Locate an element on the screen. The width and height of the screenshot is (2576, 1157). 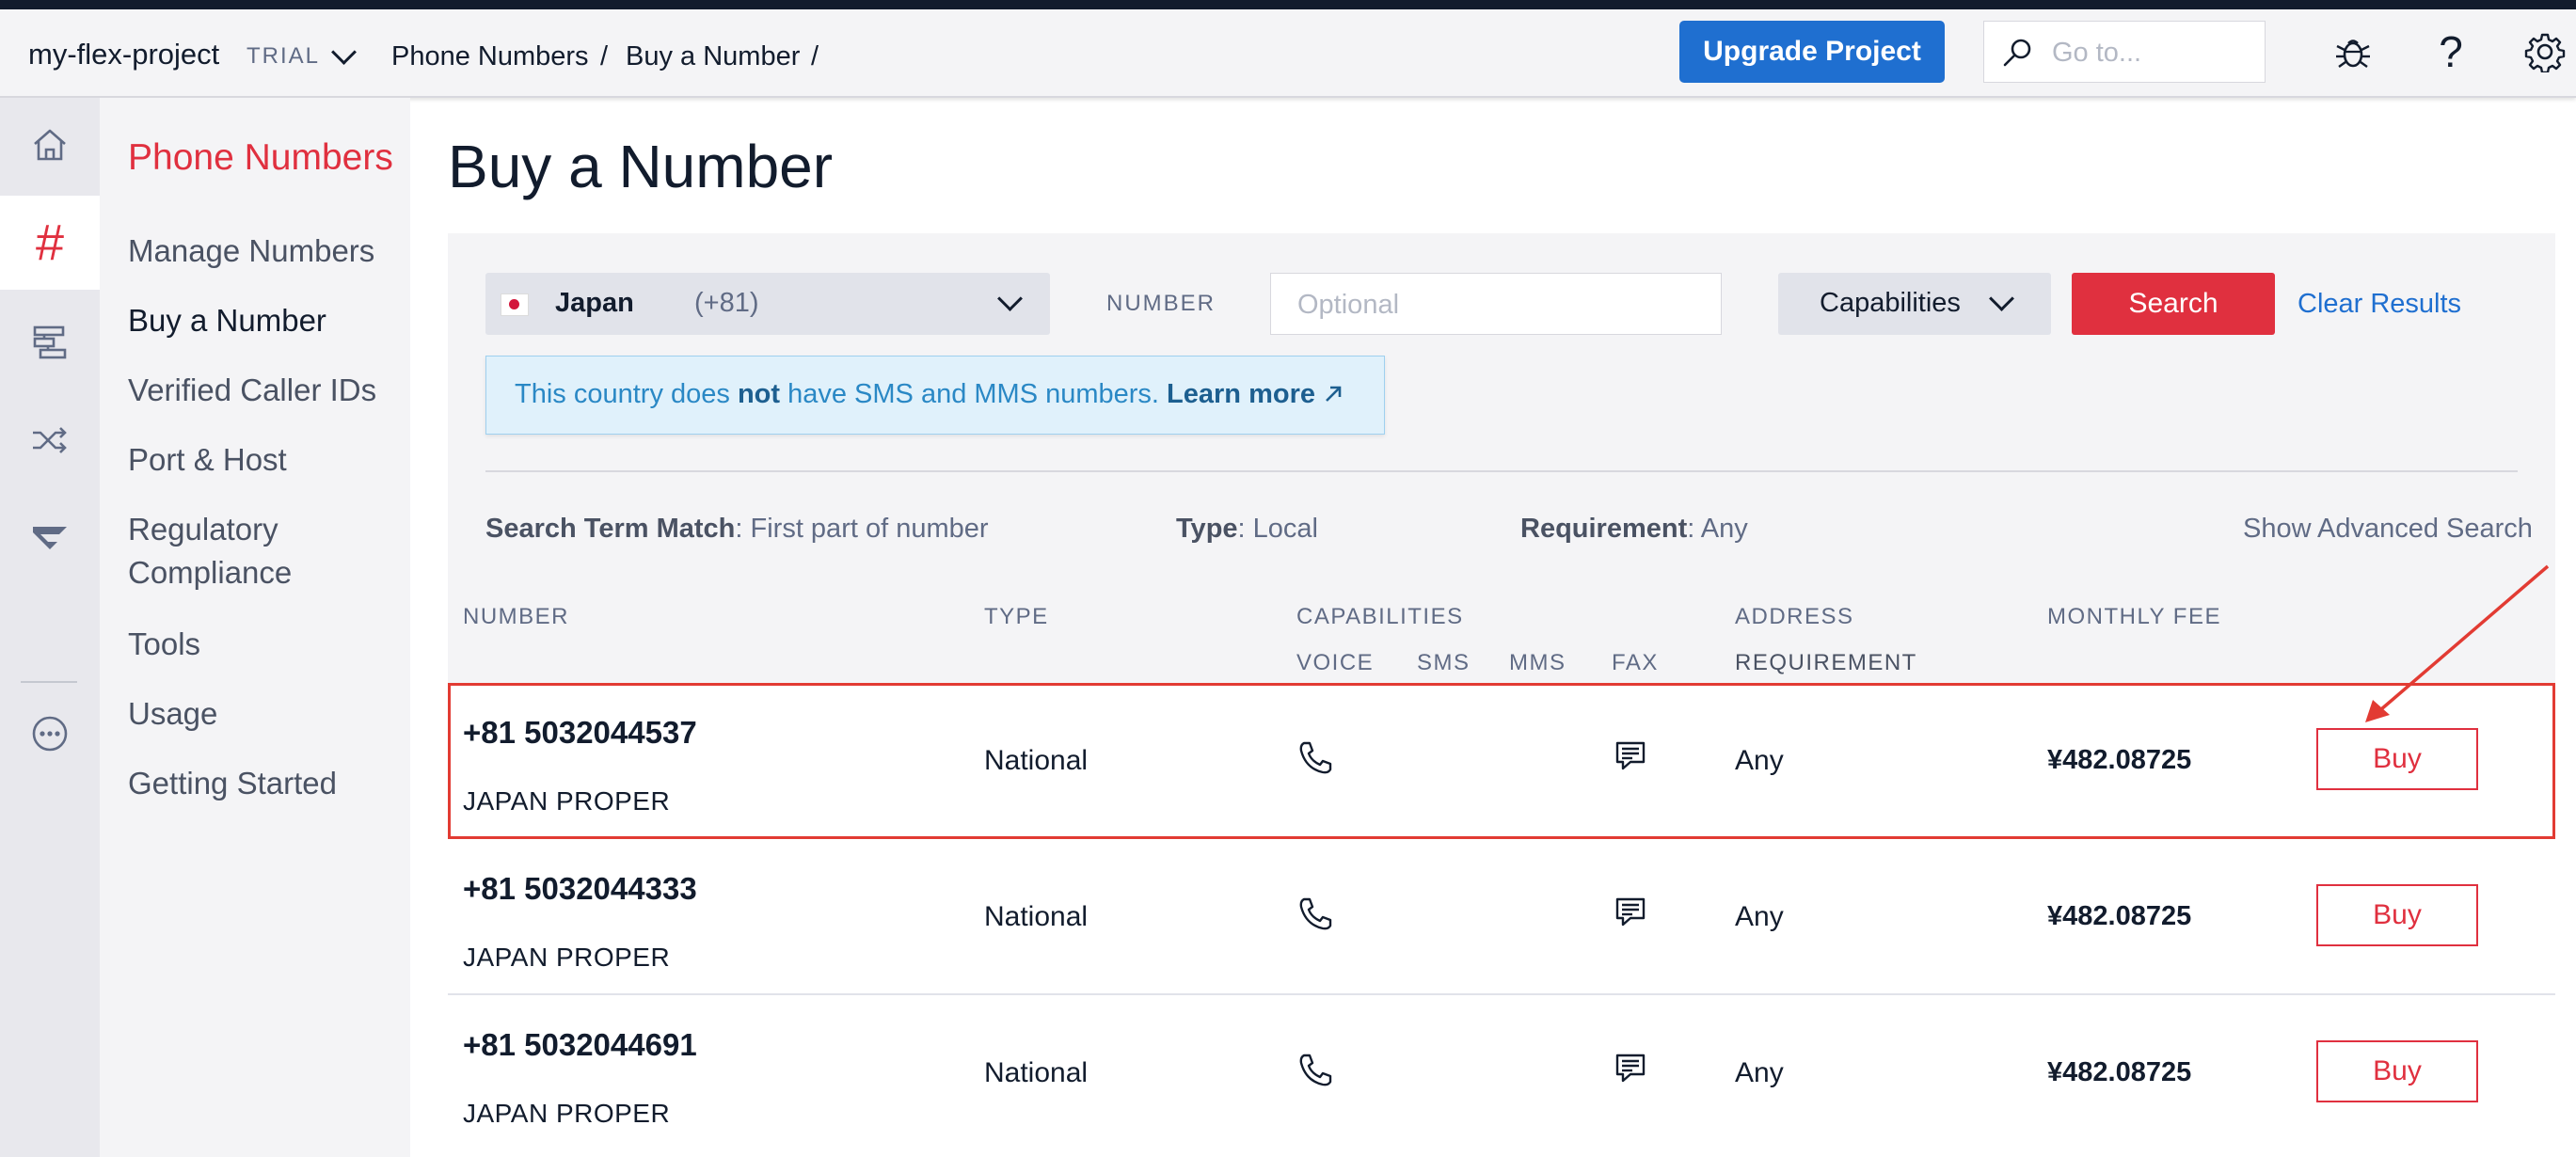
debug-bug-icon is located at coordinates (2353, 51).